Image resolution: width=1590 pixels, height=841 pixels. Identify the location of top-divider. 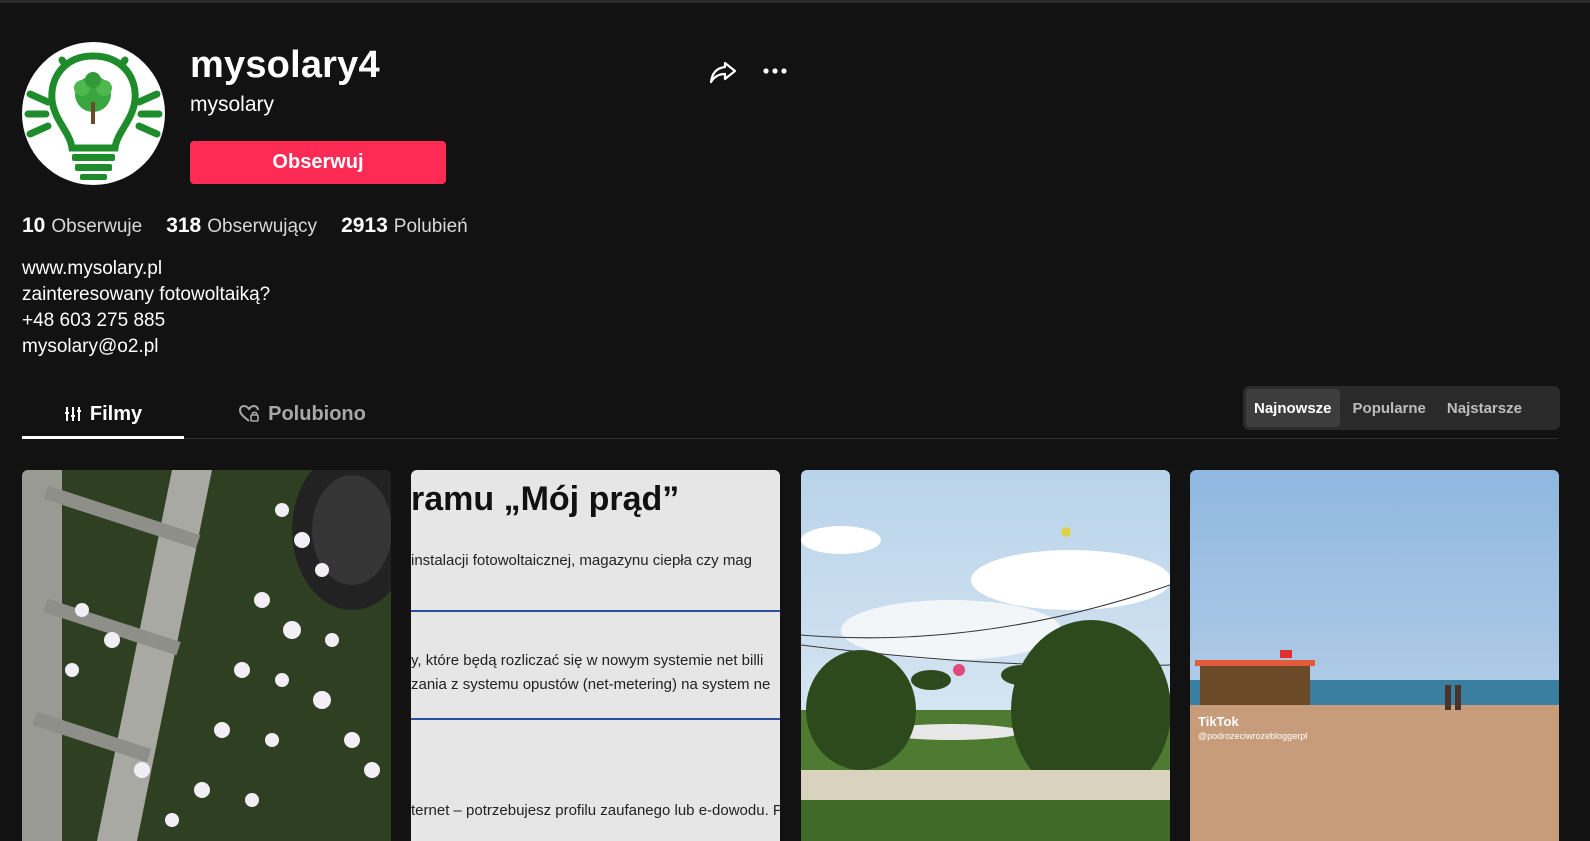
(795, 1).